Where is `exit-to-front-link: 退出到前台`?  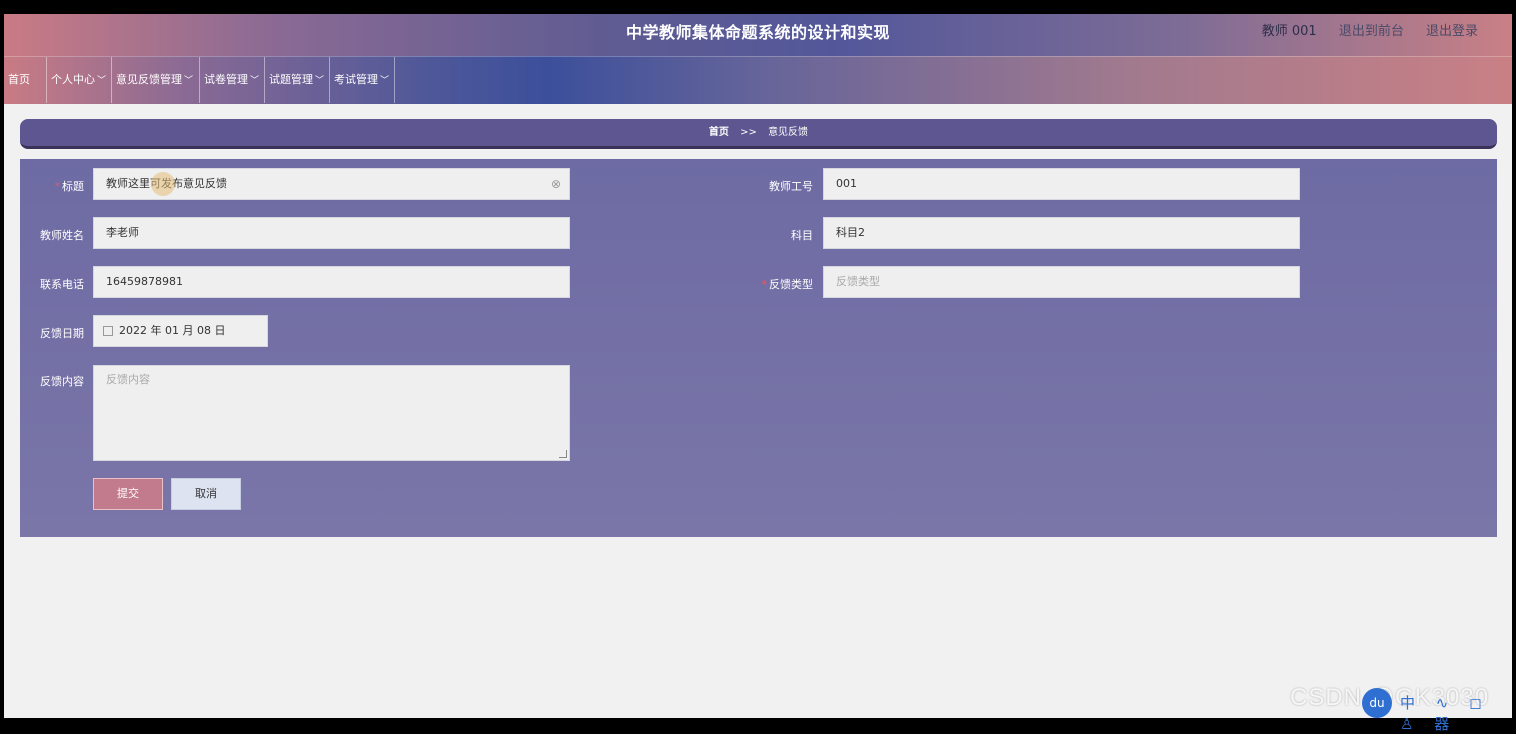 exit-to-front-link: 退出到前台 is located at coordinates (1371, 31).